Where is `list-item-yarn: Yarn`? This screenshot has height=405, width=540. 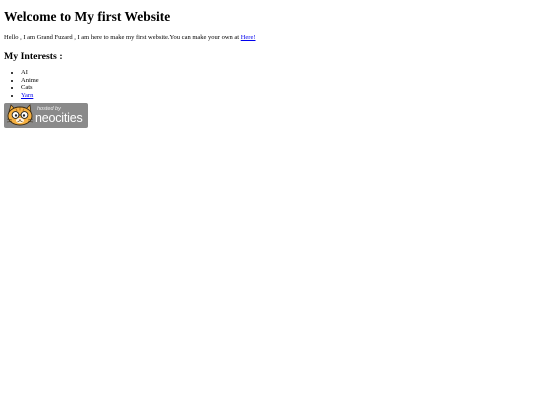 list-item-yarn: Yarn is located at coordinates (278, 96).